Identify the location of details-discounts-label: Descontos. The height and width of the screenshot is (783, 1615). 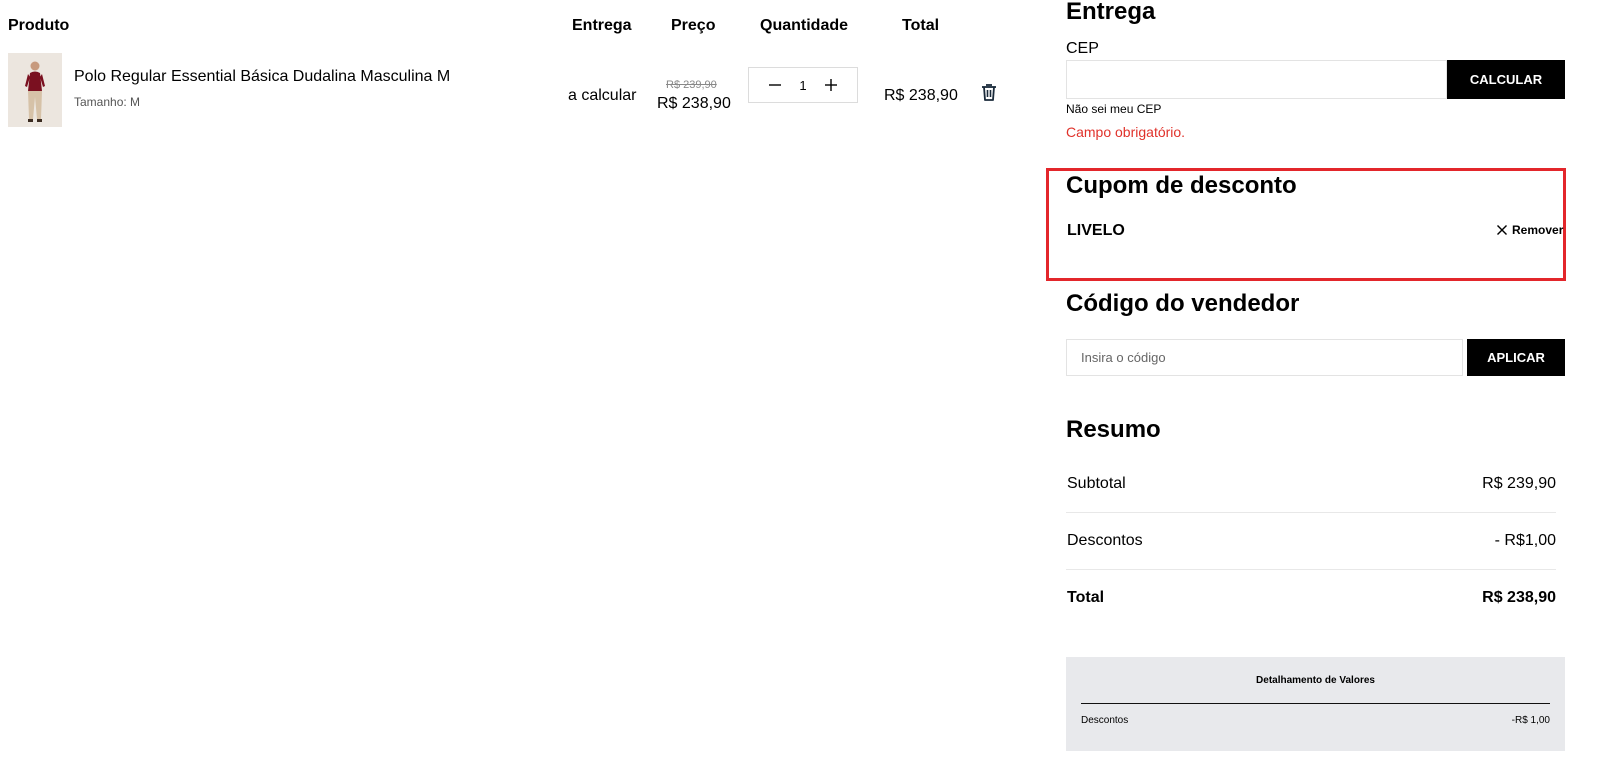
(1105, 720).